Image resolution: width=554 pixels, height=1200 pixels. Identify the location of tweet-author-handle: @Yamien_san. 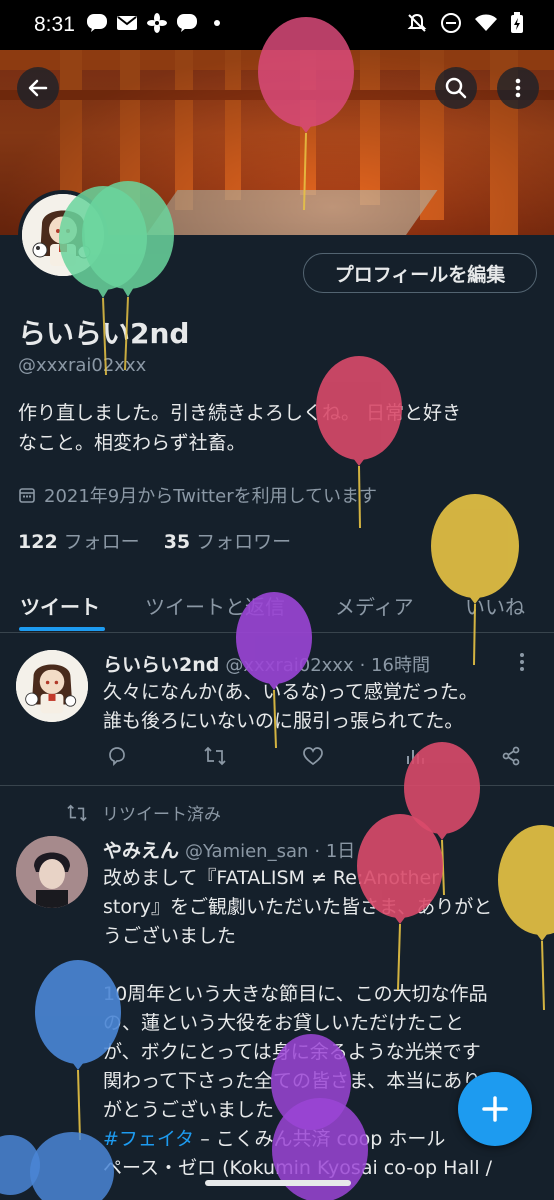
(247, 851).